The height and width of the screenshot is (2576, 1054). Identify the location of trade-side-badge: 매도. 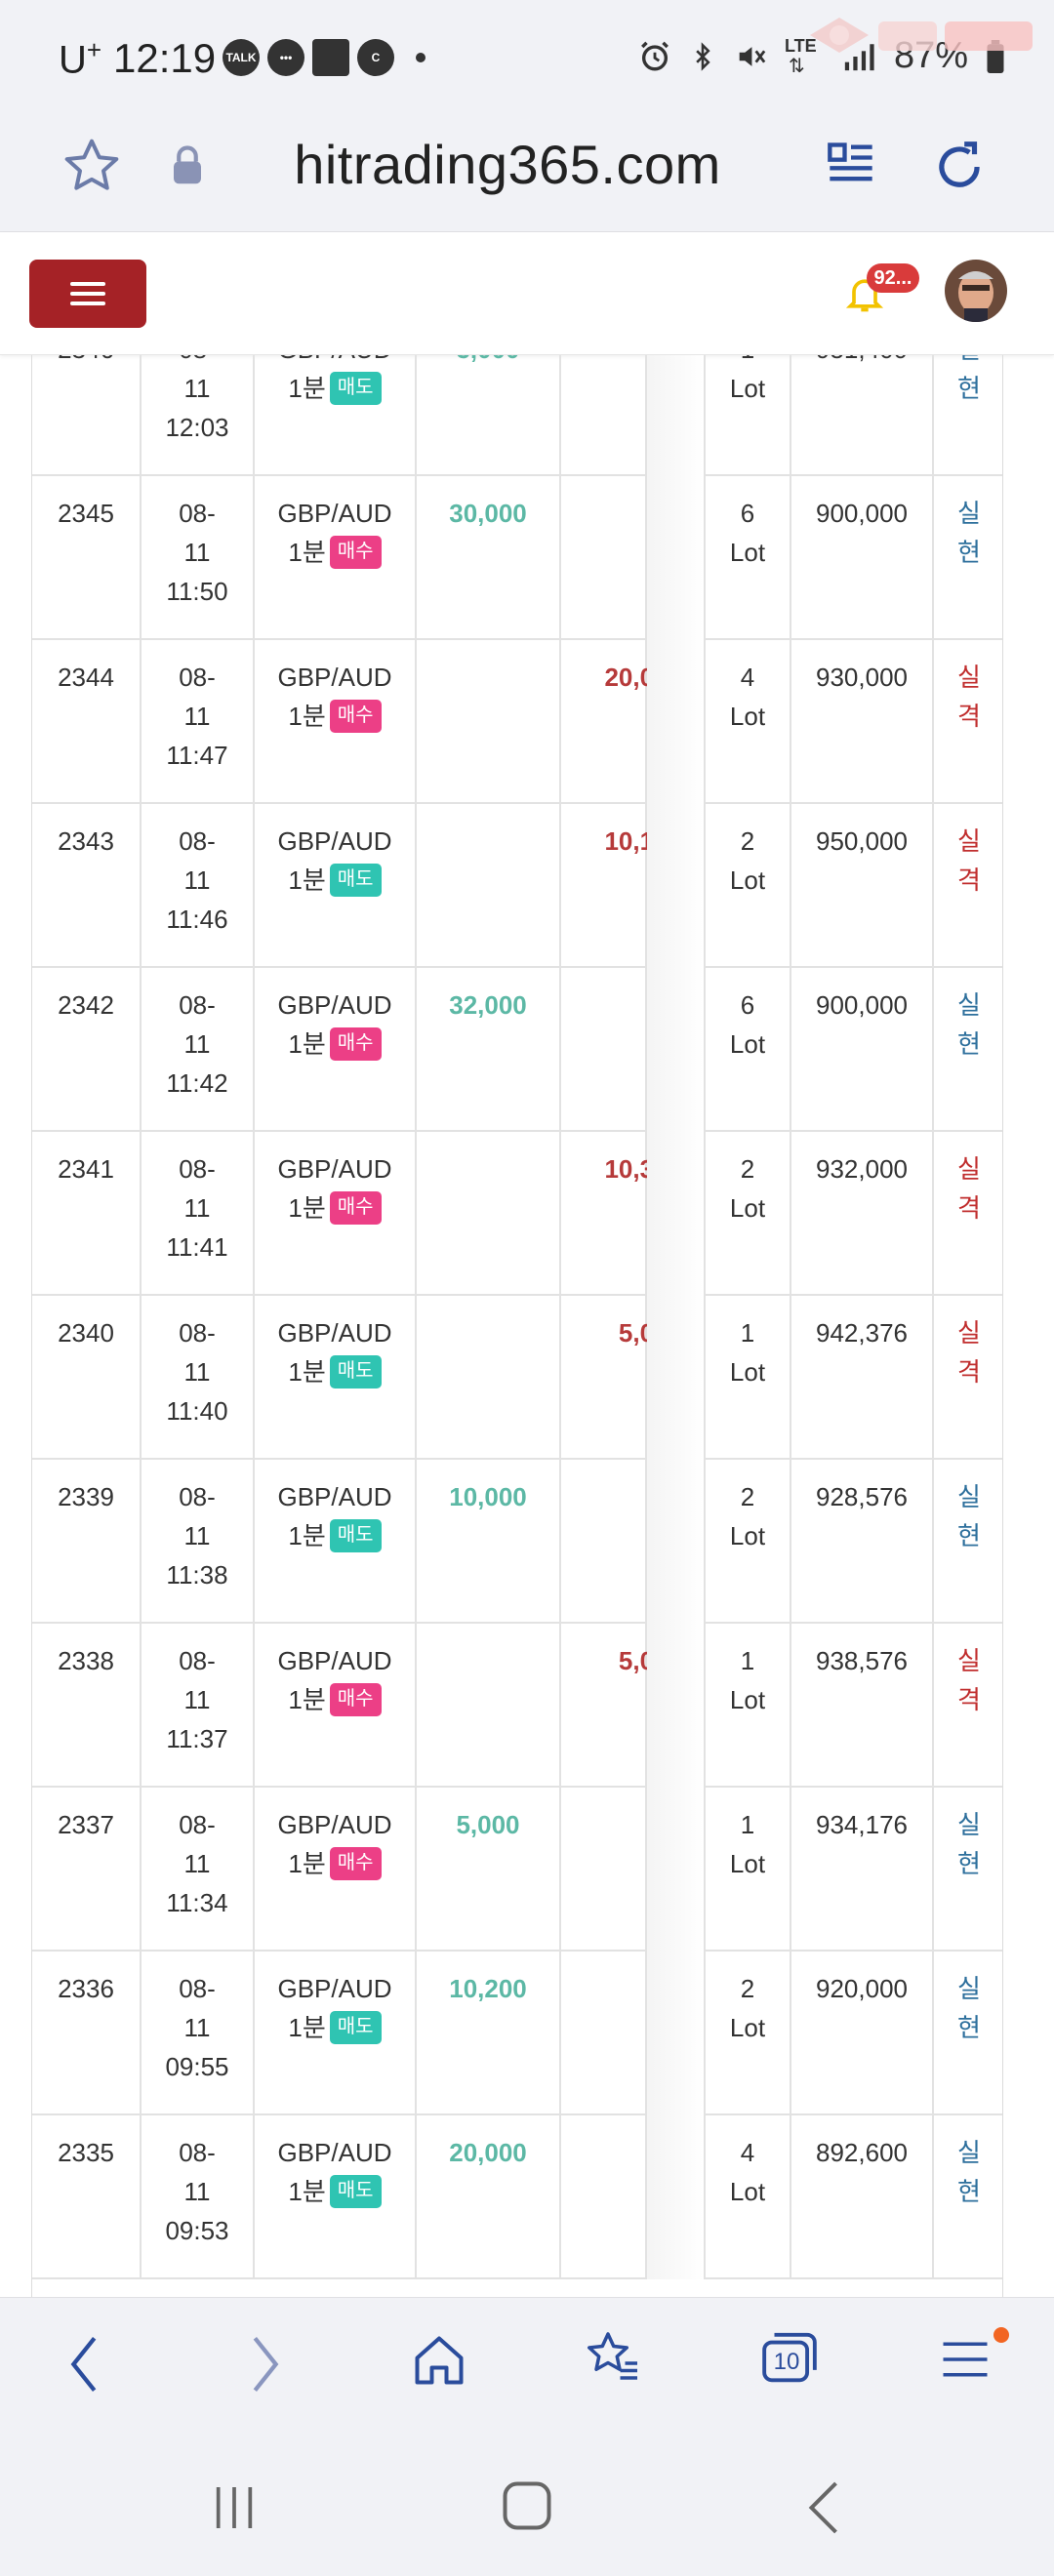
(355, 2192).